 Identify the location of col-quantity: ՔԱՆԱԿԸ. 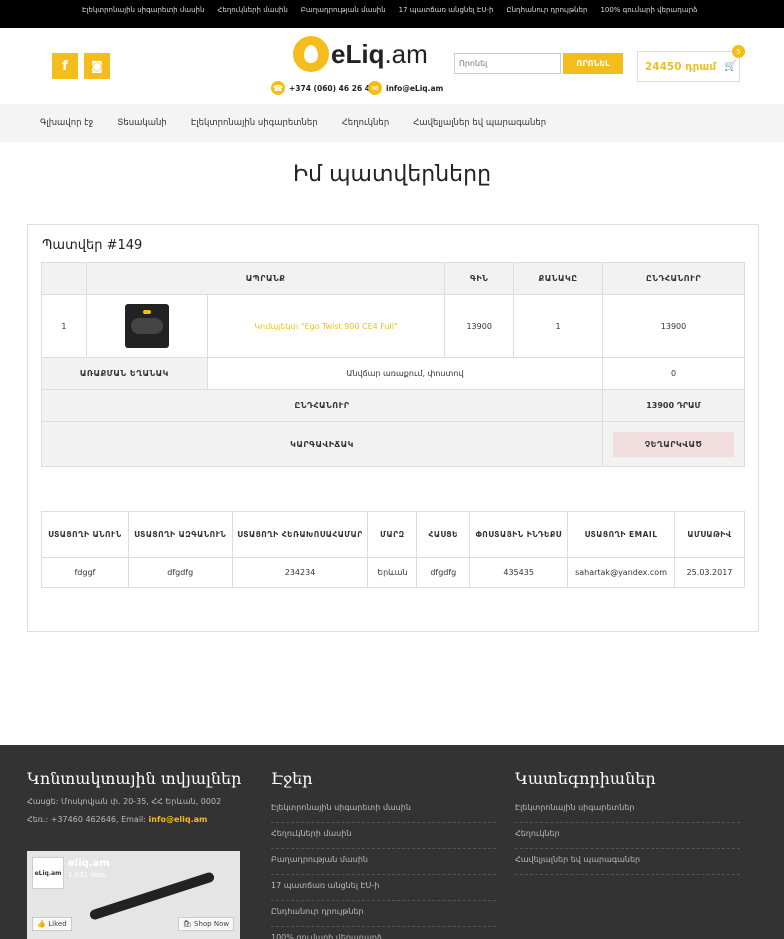
(558, 278).